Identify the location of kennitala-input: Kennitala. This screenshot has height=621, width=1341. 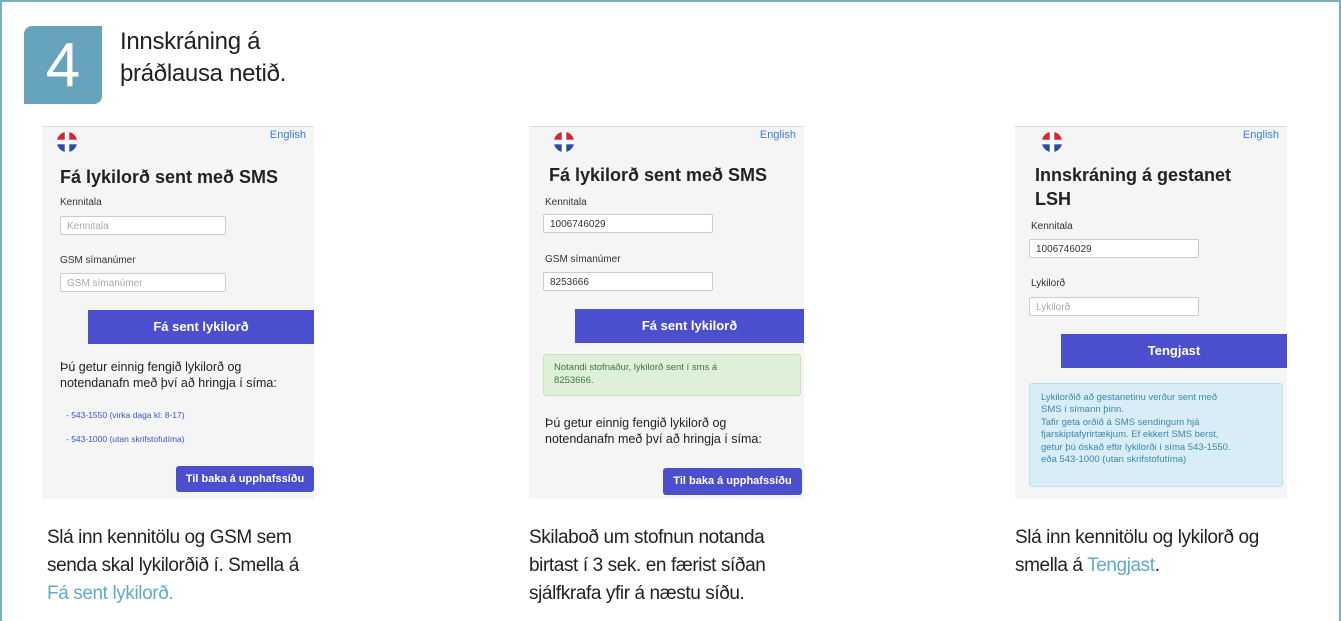
(143, 225).